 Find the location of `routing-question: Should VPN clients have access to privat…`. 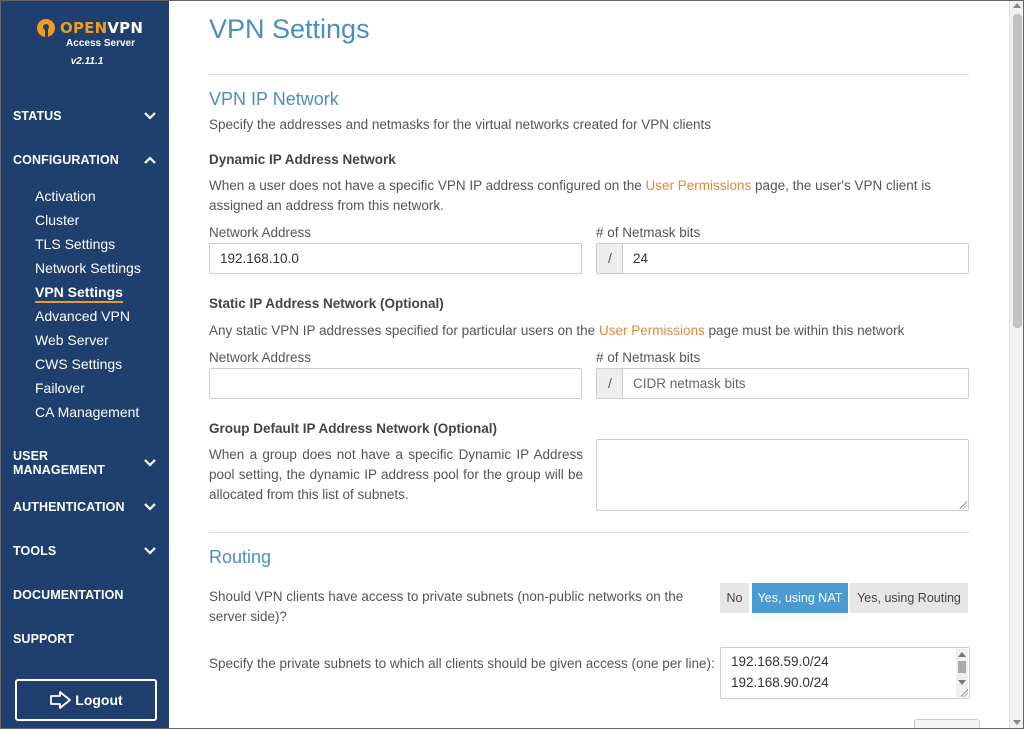

routing-question: Should VPN clients have access to privat… is located at coordinates (446, 606).